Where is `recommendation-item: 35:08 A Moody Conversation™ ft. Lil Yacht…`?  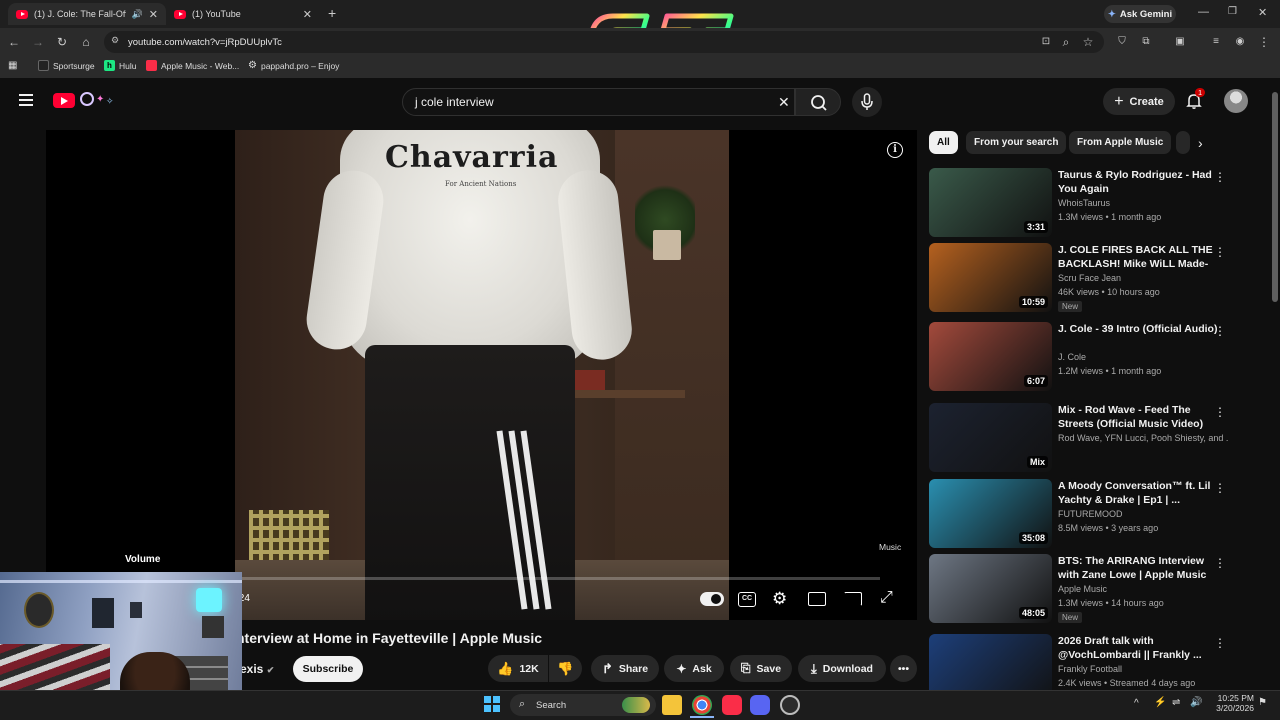
recommendation-item: 35:08 A Moody Conversation™ ft. Lil Yacht… is located at coordinates (1089, 514).